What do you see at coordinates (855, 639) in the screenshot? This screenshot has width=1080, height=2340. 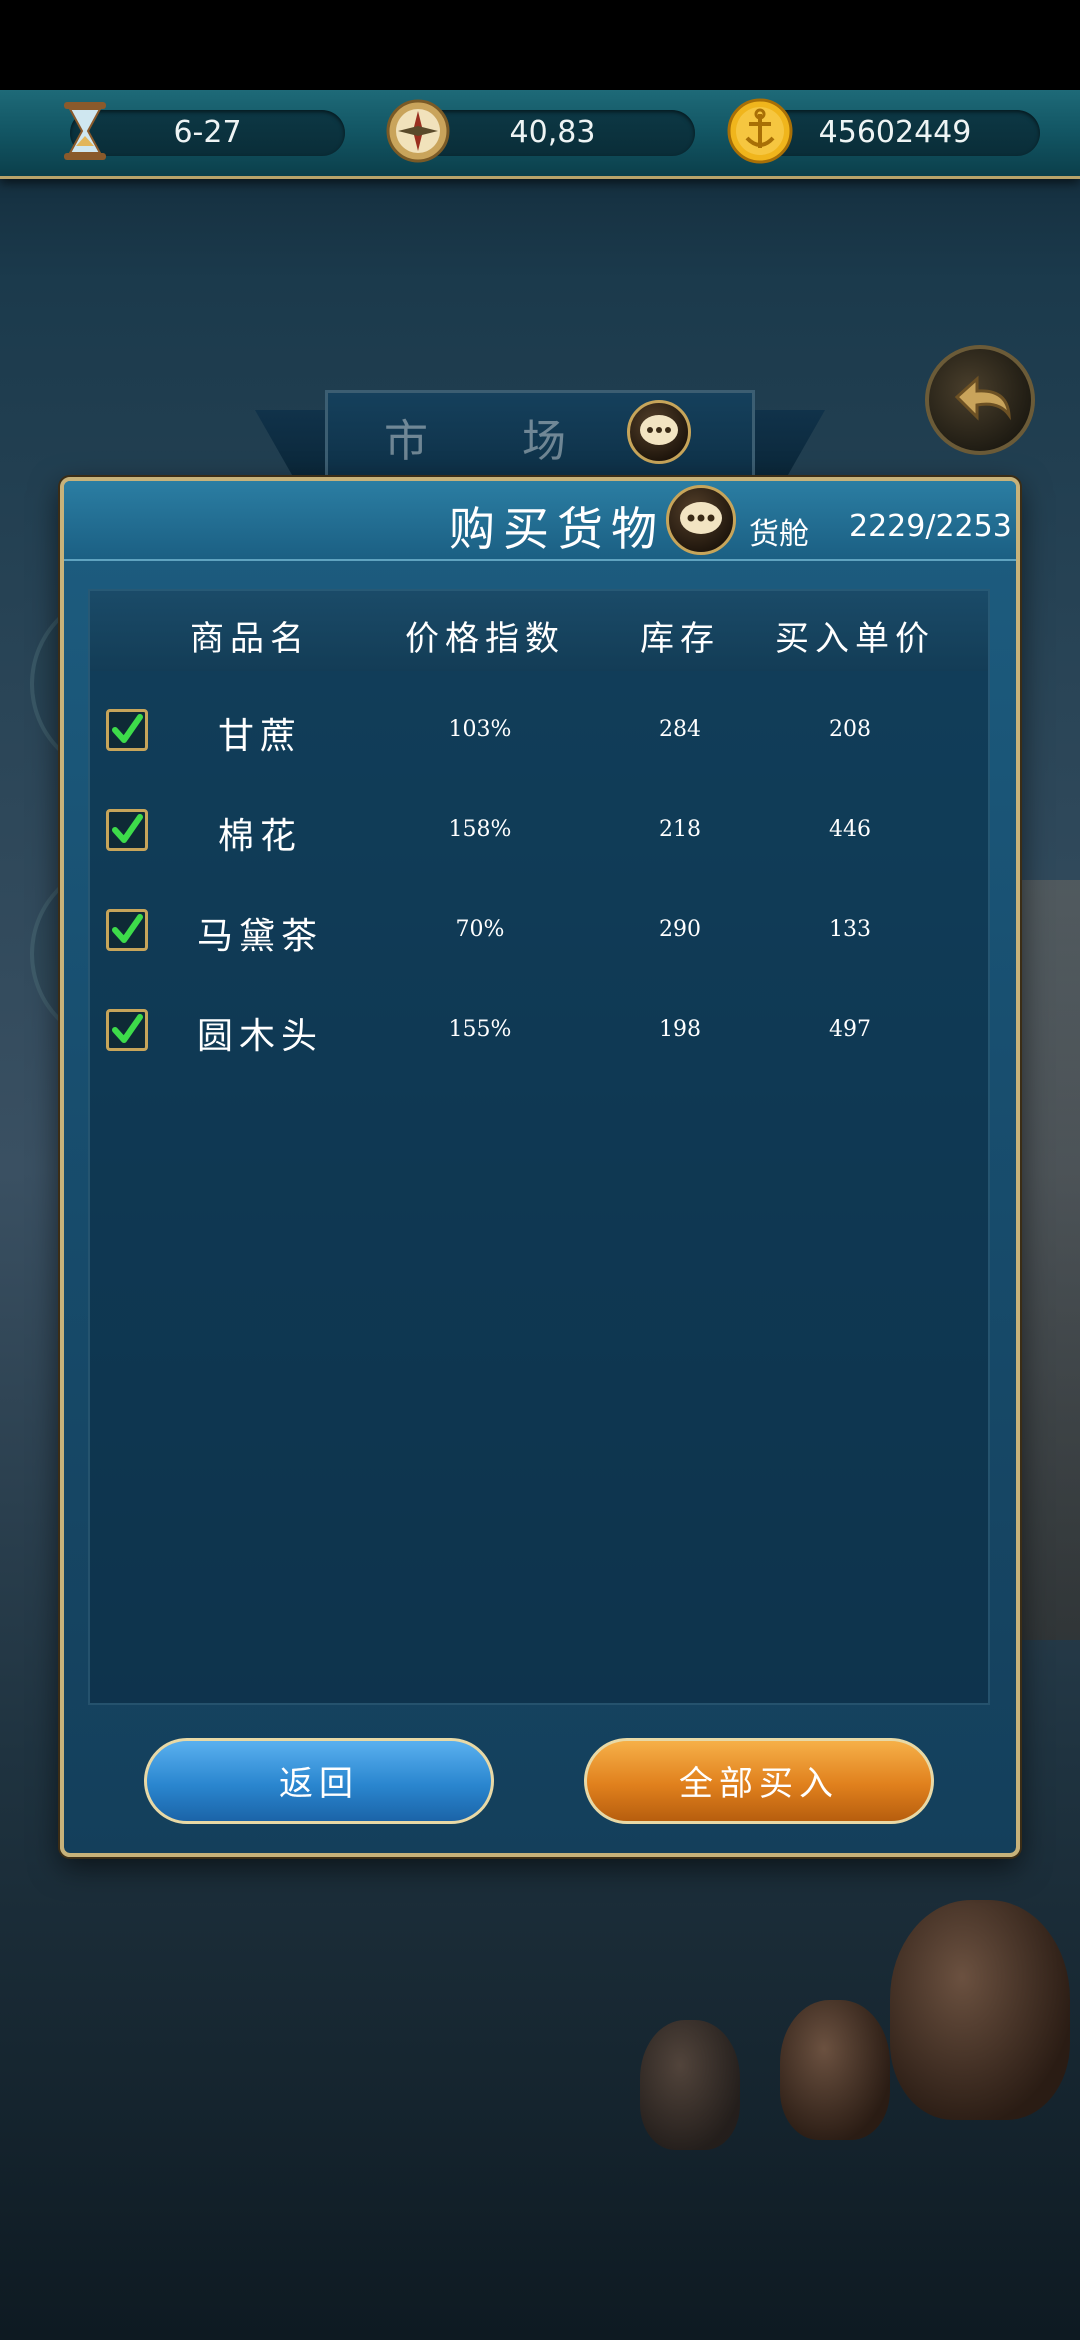 I see `column-header-unit-price: 买入单价` at bounding box center [855, 639].